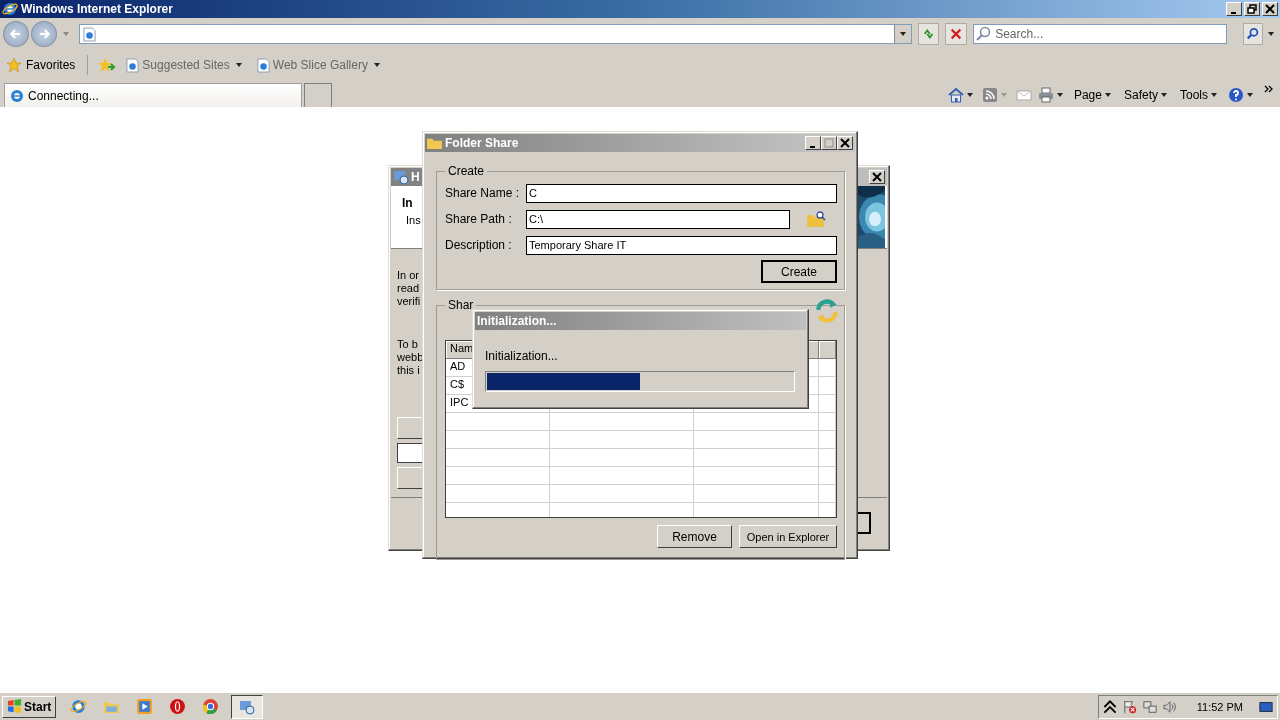 This screenshot has width=1280, height=720. I want to click on browser-icon, so click(79, 706).